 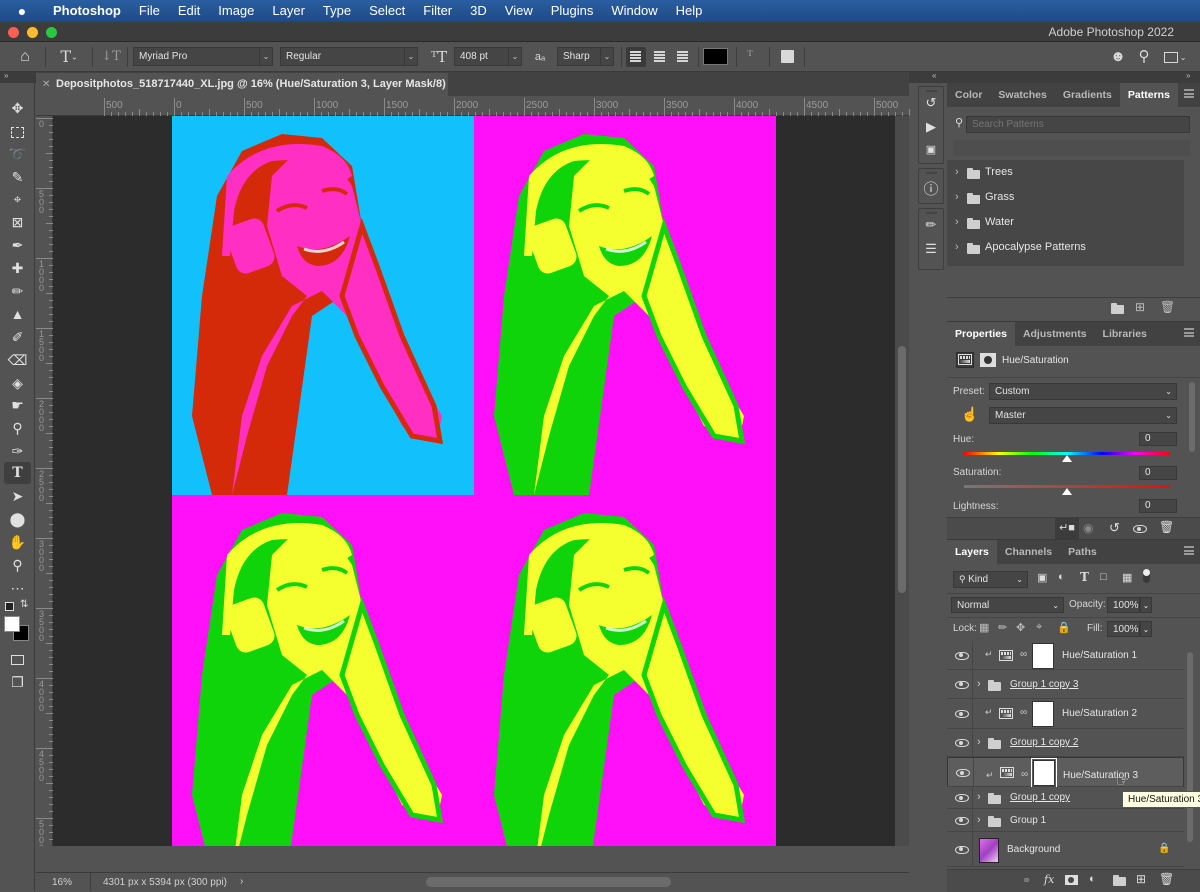 What do you see at coordinates (660, 57) in the screenshot?
I see `align-center-button` at bounding box center [660, 57].